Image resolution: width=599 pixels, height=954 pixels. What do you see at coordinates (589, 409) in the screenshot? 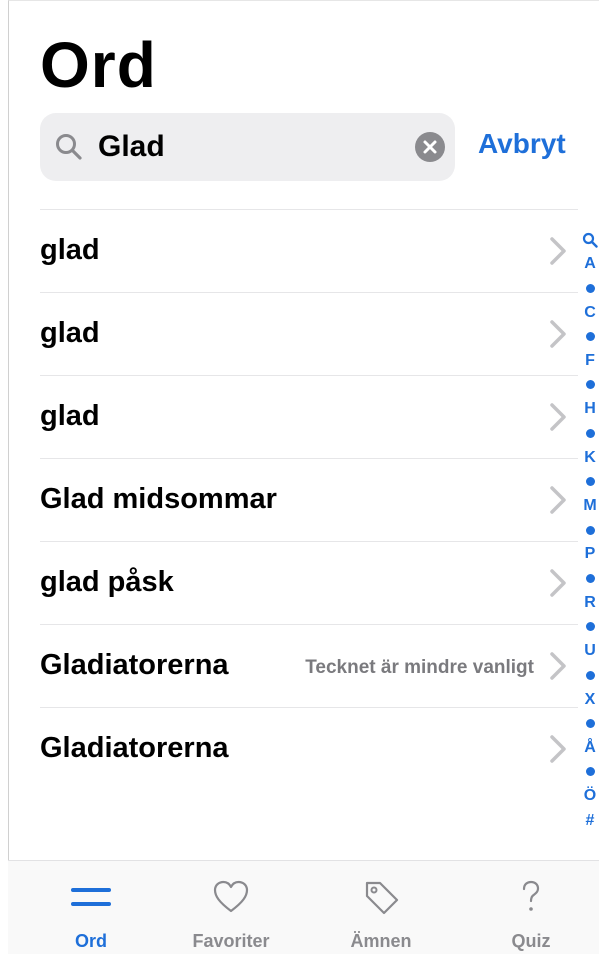
I see `index-letter: H` at bounding box center [589, 409].